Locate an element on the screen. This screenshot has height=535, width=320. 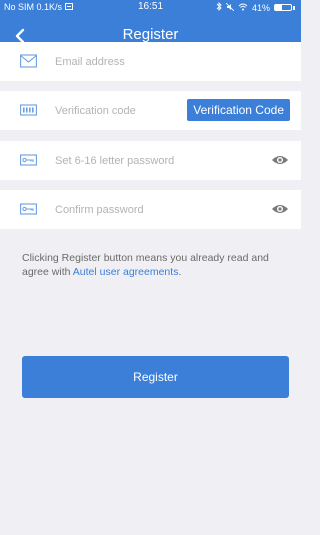
battery-icon is located at coordinates (283, 7).